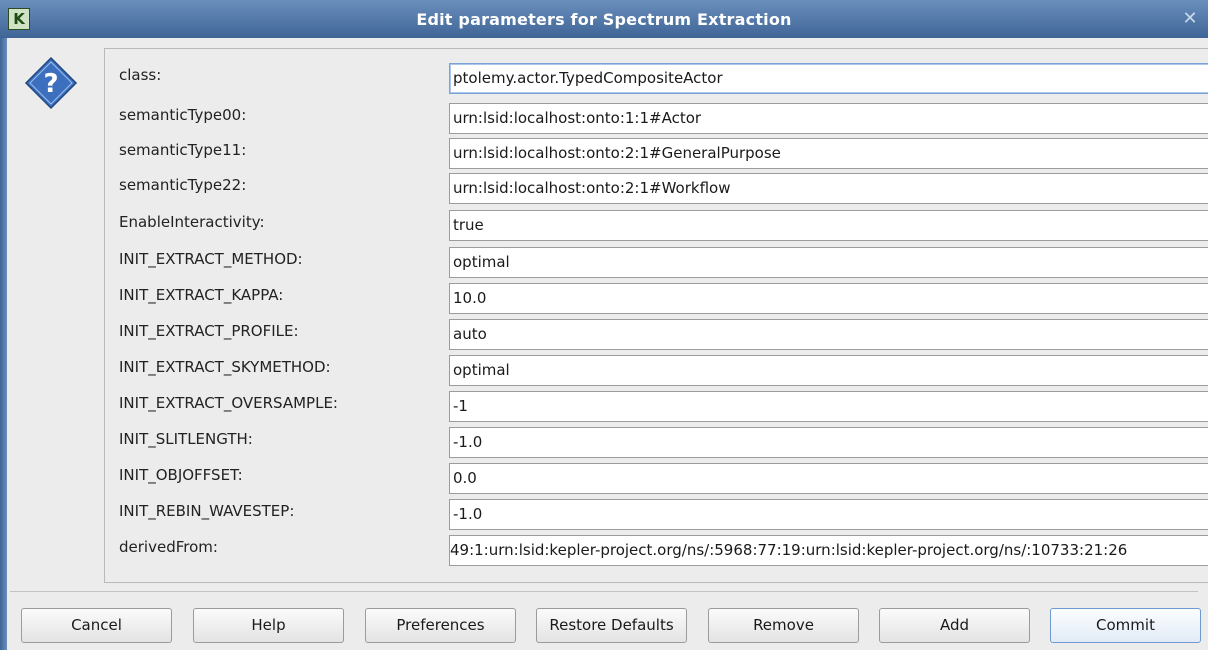 The image size is (1208, 650). Describe the element at coordinates (828, 262) in the screenshot. I see `param-input-init-extract-method: optimal` at that location.